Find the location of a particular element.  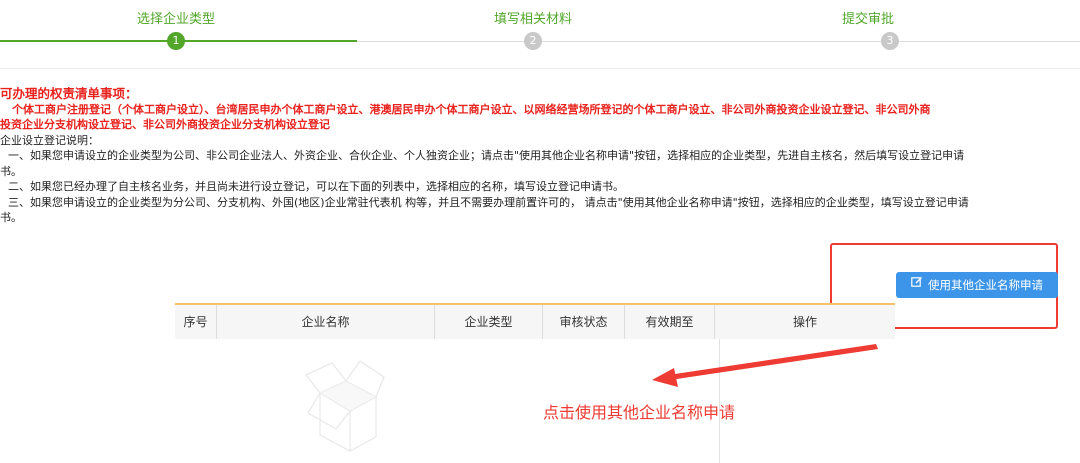

annotation-arrow-icon is located at coordinates (765, 365).